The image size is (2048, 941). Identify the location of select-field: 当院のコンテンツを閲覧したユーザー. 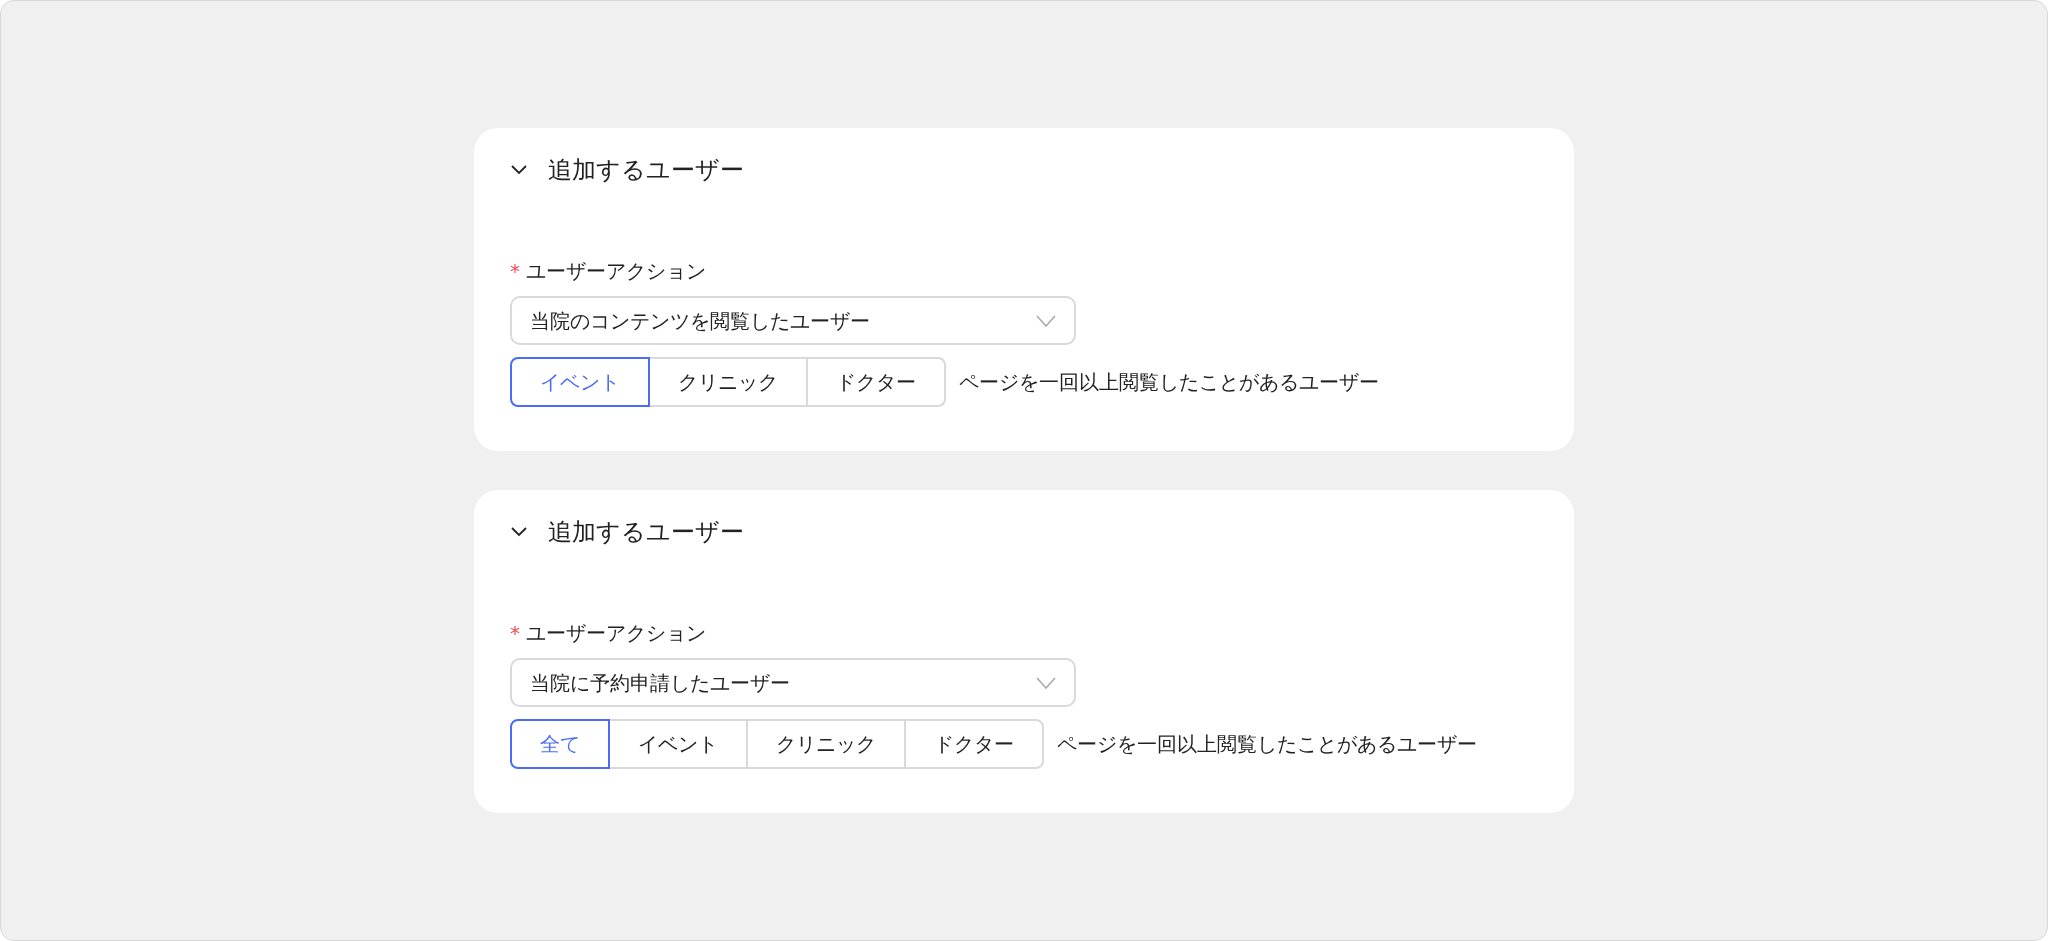
(793, 320).